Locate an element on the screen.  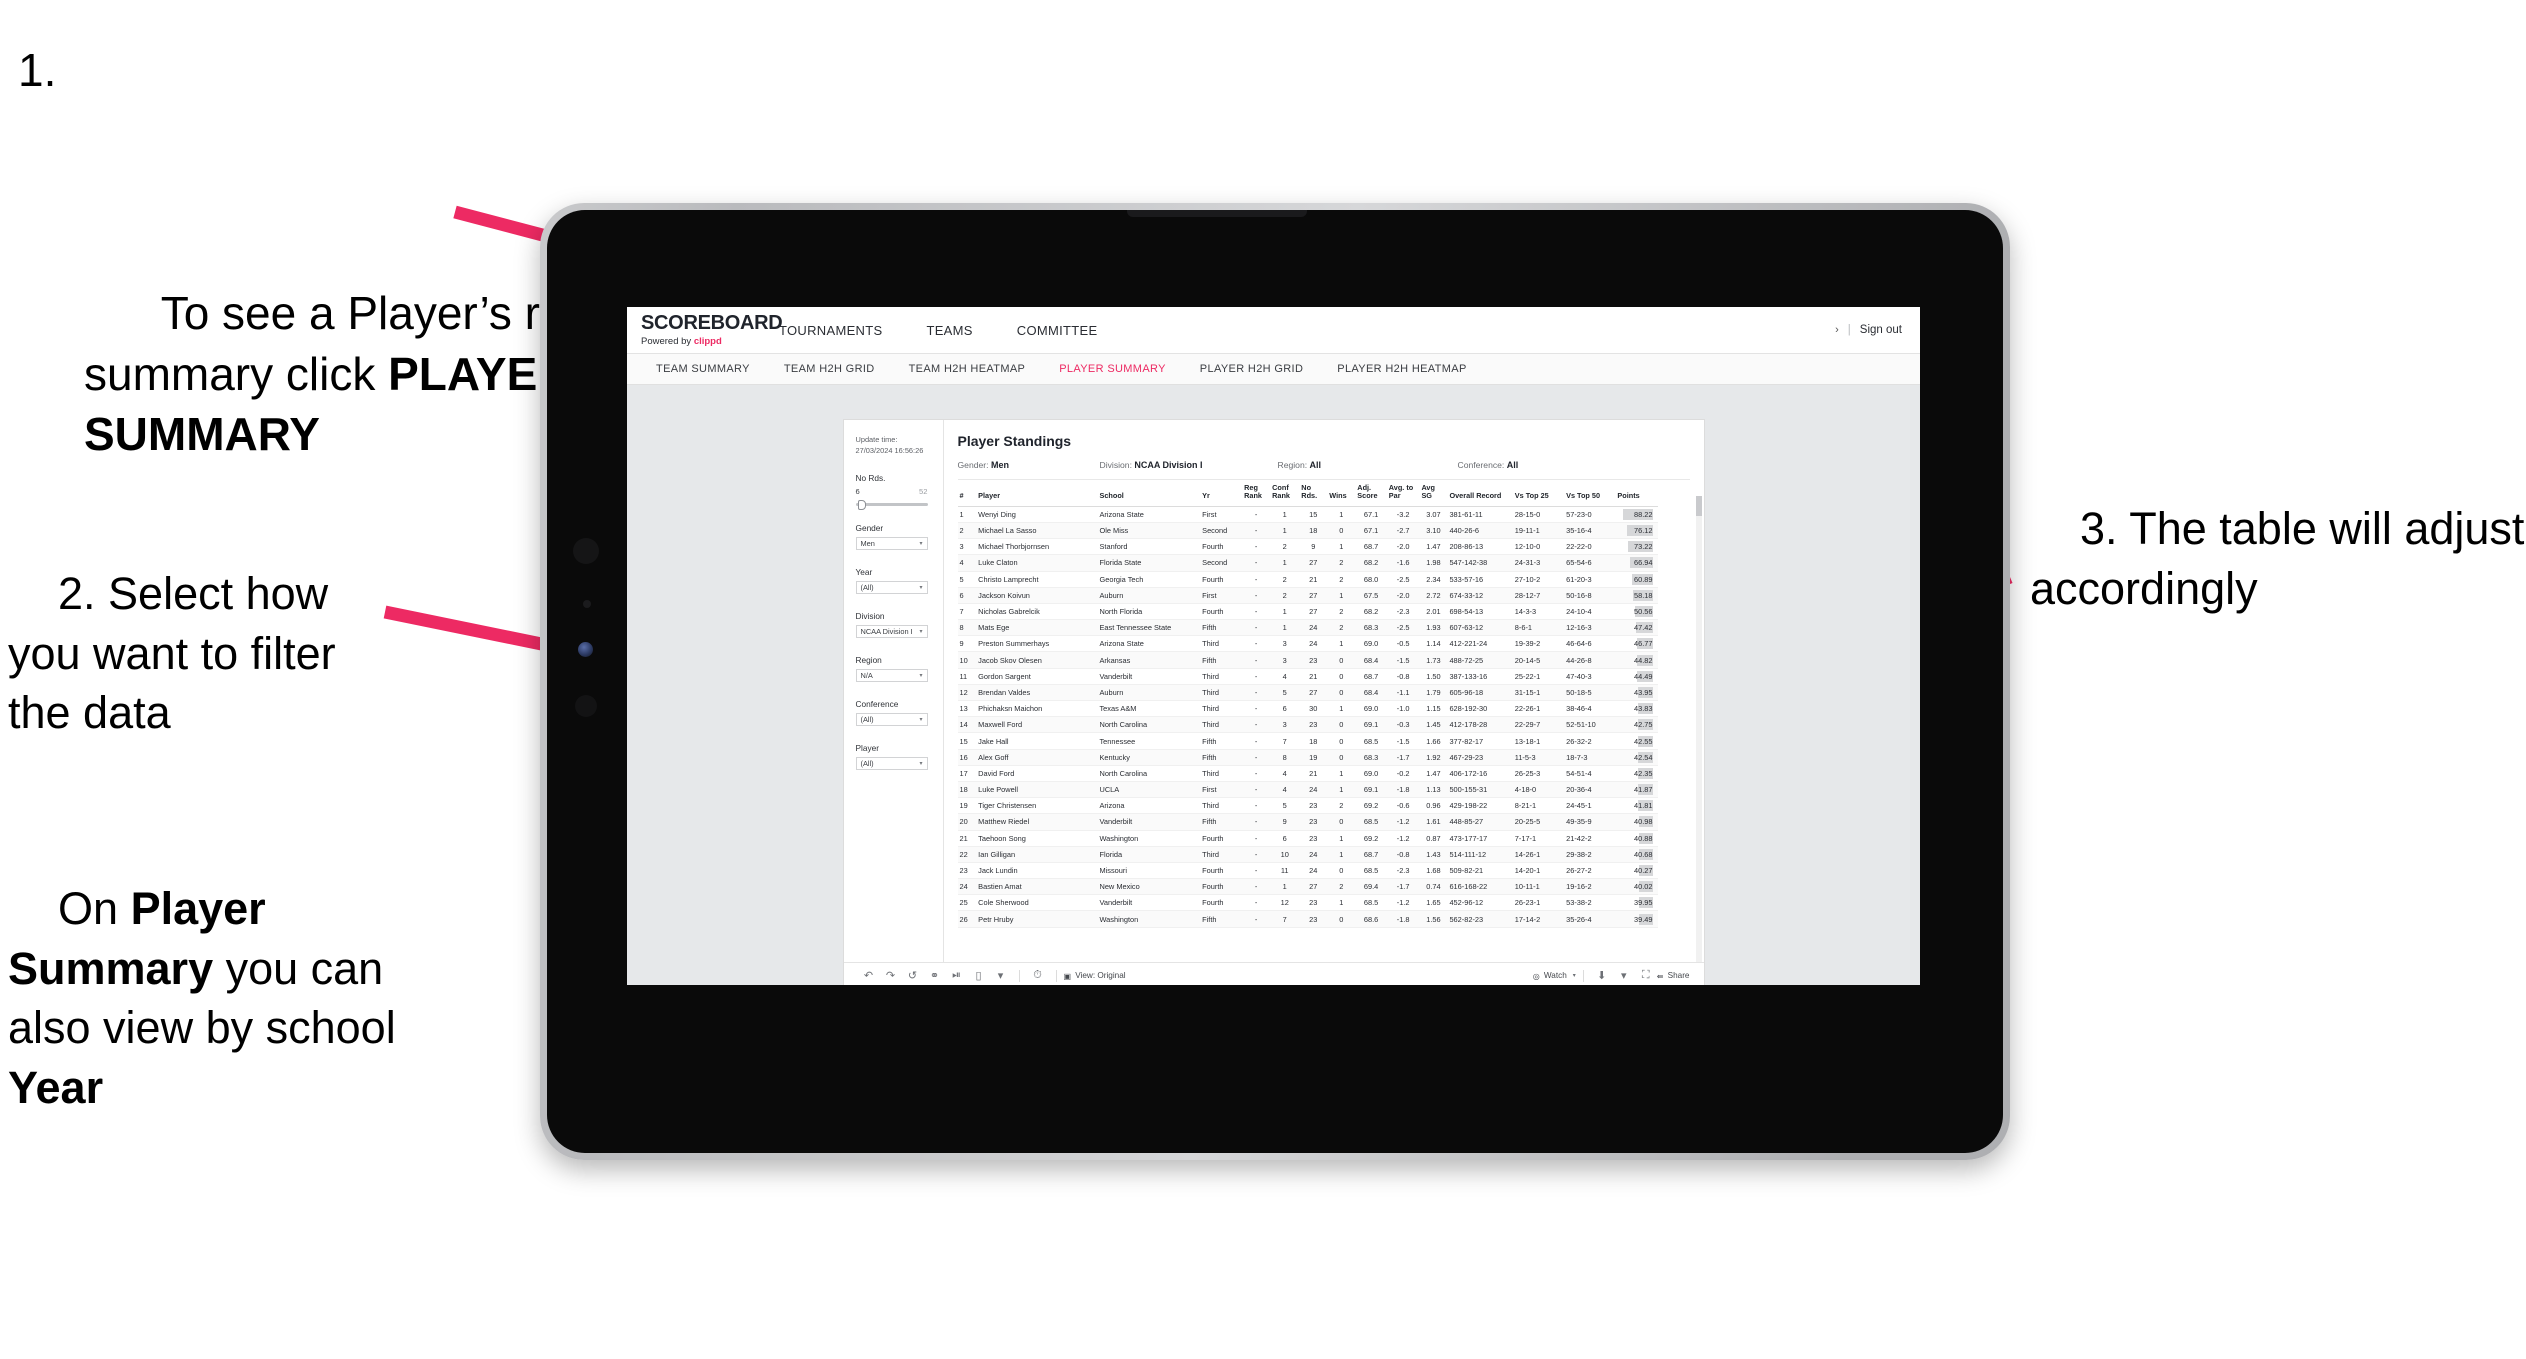
cell-player: Michael Thorbjornsen is located at coordinates (1037, 547).